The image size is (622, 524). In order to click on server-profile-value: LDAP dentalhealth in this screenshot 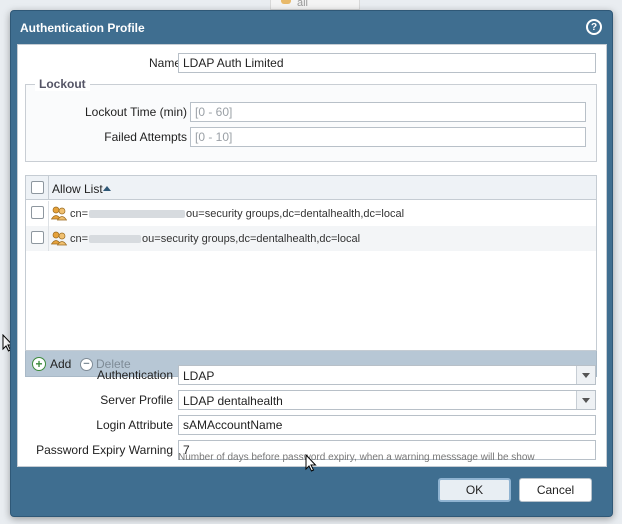, I will do `click(233, 401)`.